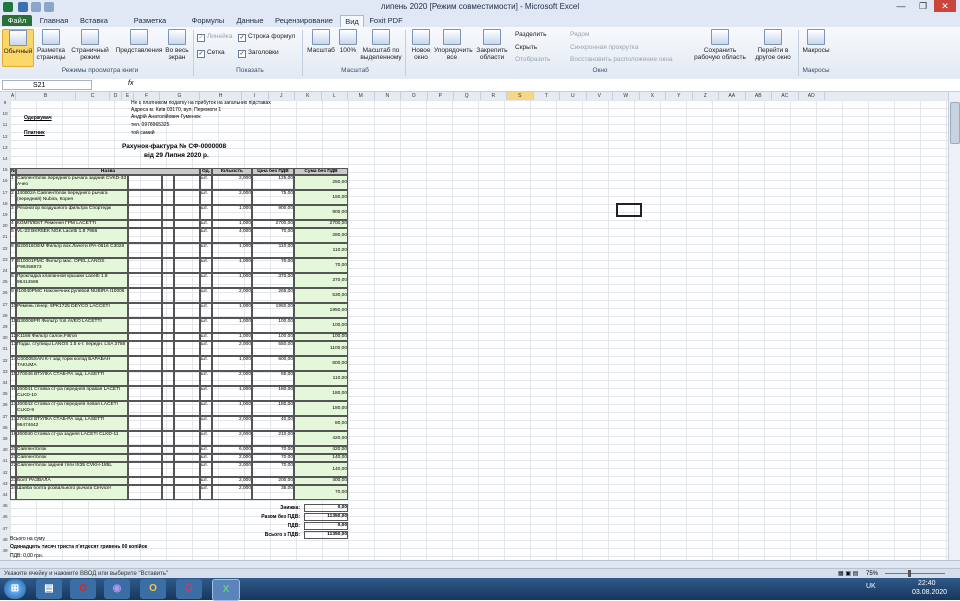  Describe the element at coordinates (321, 212) in the screenshot. I see `invoice-cell-sum: 900,00` at that location.